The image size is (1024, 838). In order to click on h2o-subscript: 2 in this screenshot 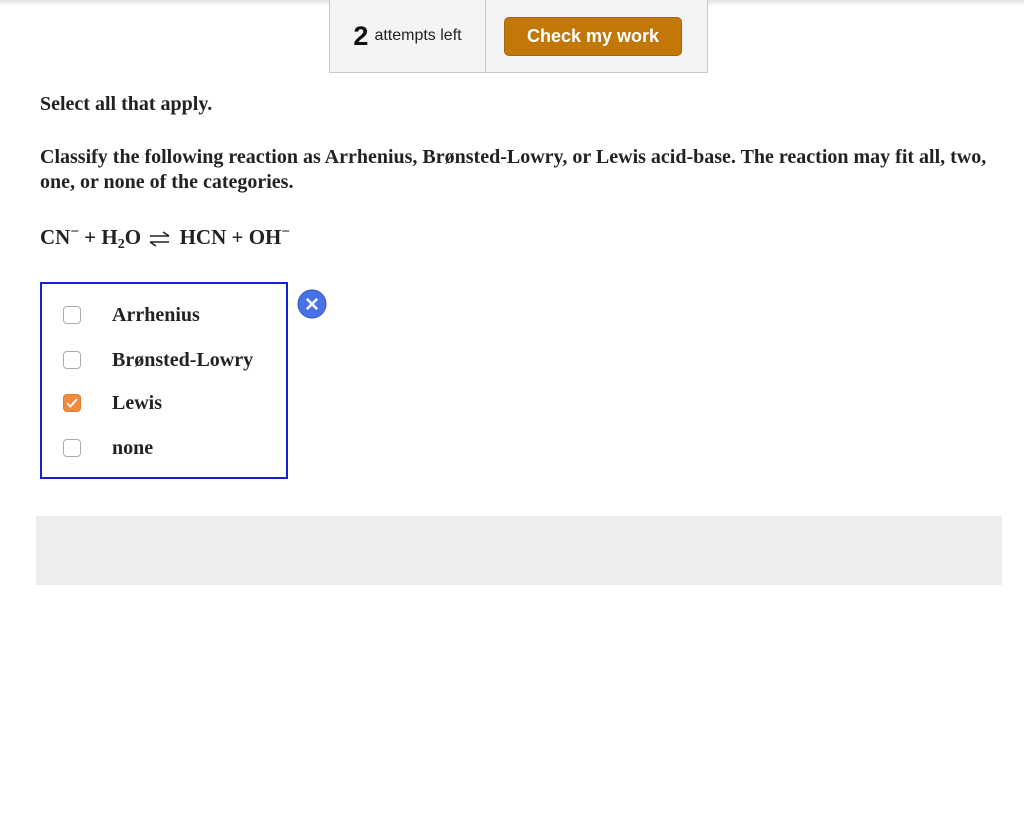, I will do `click(121, 244)`.